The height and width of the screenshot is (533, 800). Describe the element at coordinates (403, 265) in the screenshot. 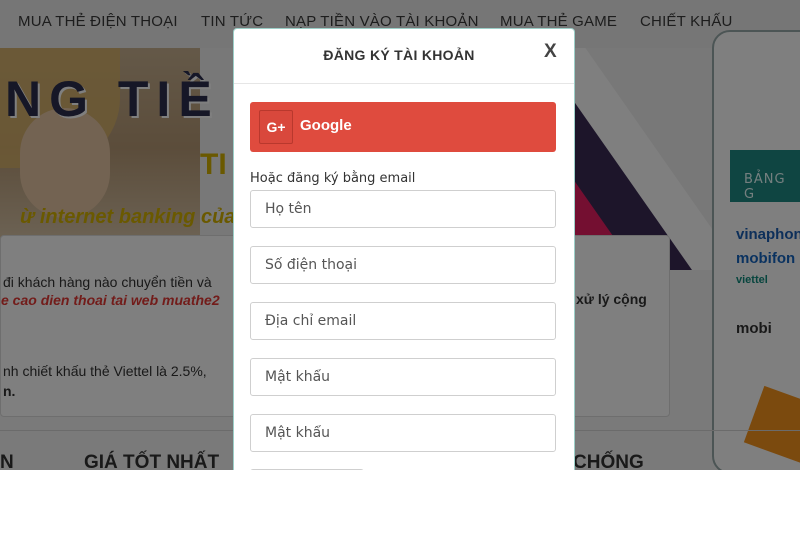

I see `phone-number-input` at that location.